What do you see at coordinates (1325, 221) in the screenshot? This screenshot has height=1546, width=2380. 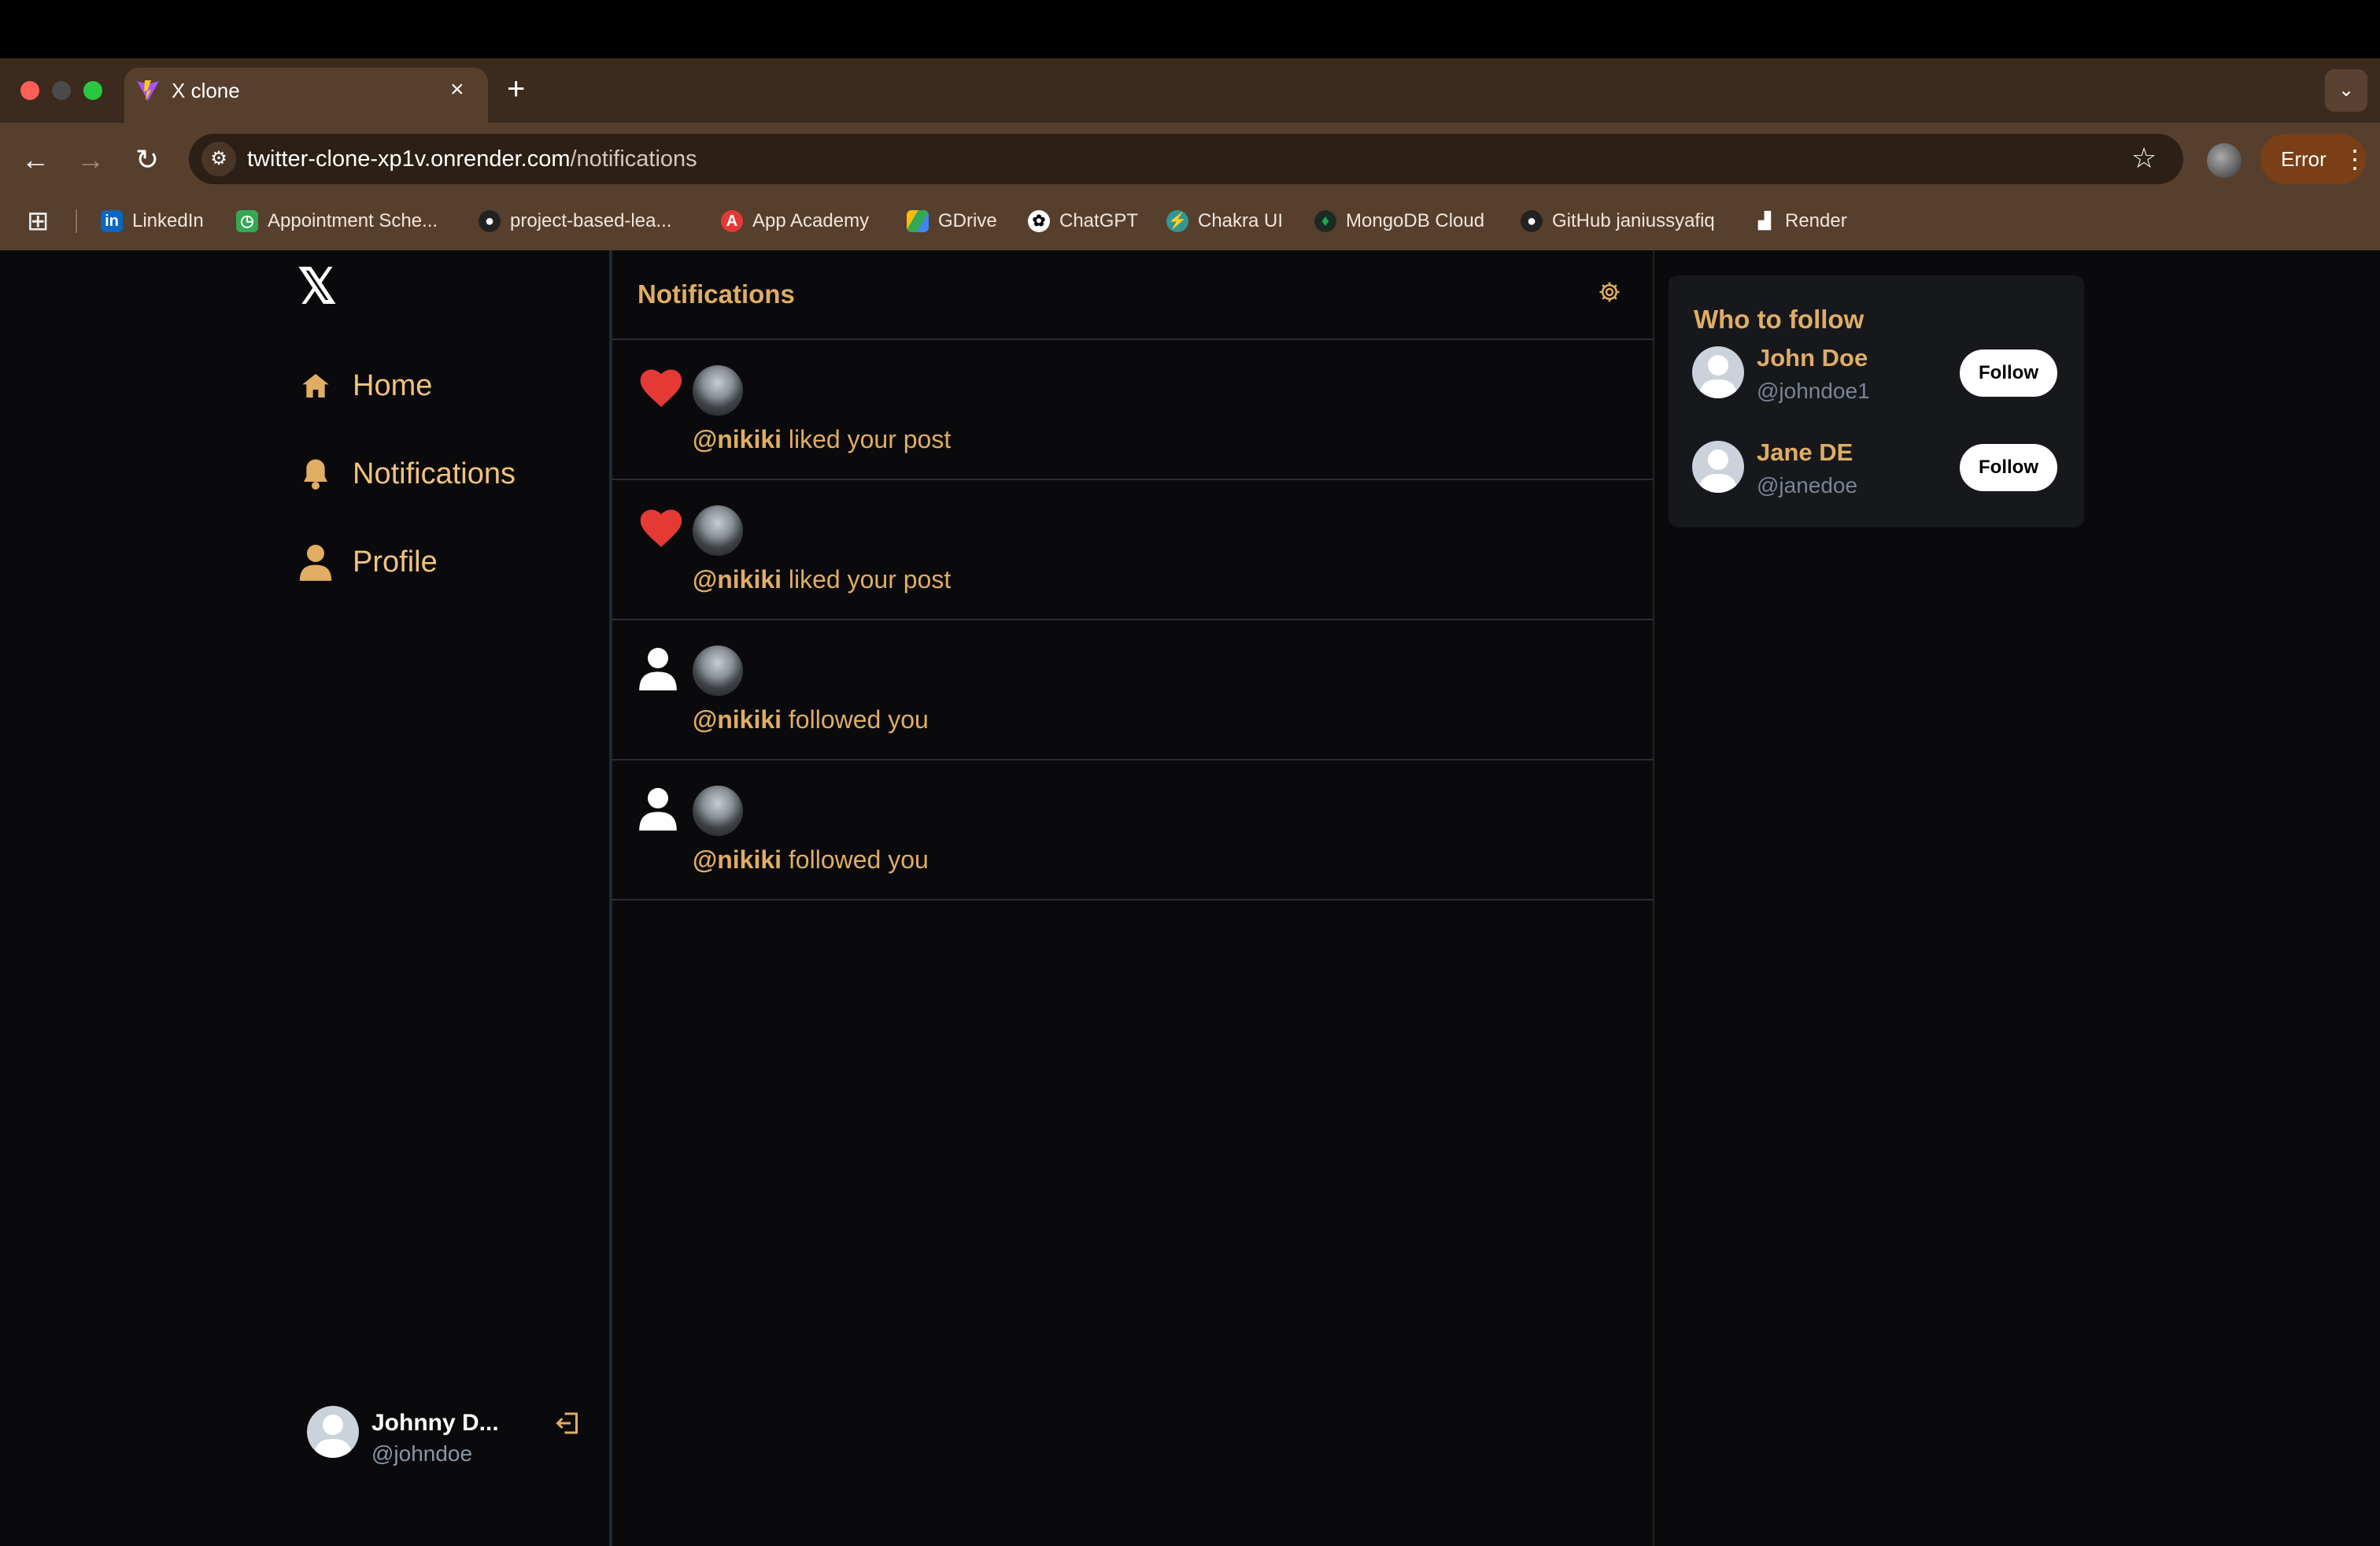 I see `mongodb-icon: ♦` at bounding box center [1325, 221].